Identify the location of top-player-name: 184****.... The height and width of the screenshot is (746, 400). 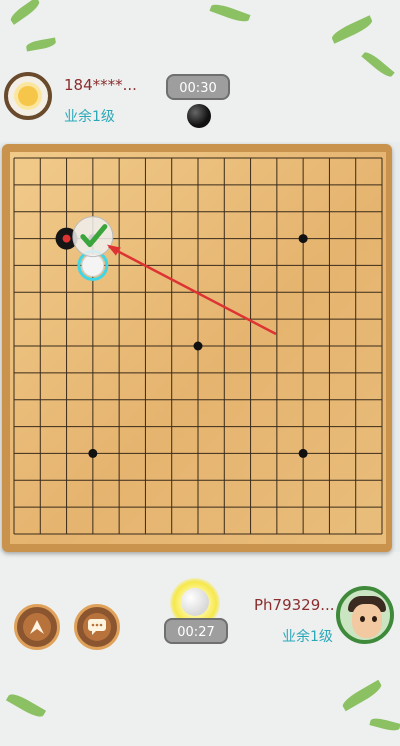
(100, 85).